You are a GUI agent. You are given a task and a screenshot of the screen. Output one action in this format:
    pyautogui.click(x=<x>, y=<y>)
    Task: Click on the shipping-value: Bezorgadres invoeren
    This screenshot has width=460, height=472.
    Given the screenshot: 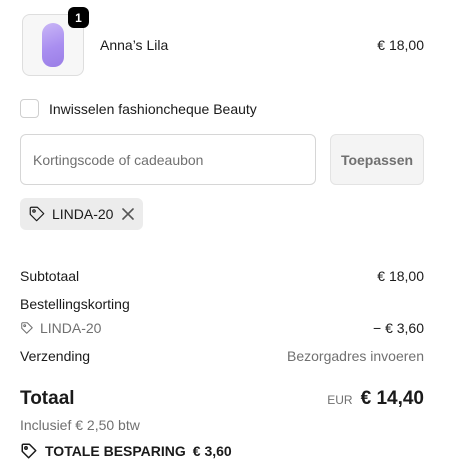 What is the action you would take?
    pyautogui.click(x=355, y=356)
    